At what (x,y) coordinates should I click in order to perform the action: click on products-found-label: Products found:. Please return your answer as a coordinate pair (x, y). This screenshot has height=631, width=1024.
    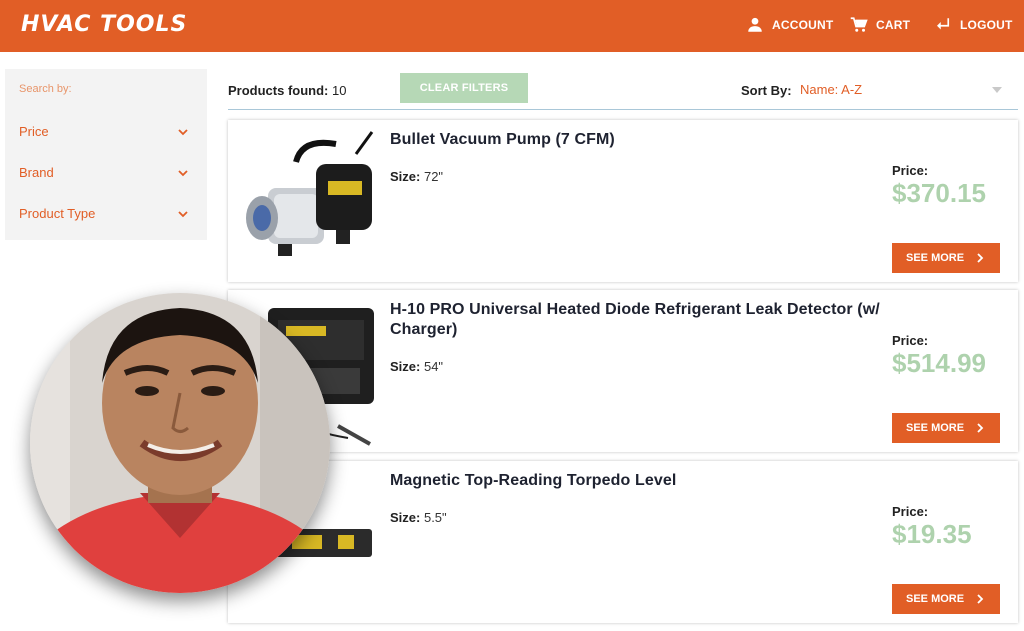
    Looking at the image, I should click on (278, 90).